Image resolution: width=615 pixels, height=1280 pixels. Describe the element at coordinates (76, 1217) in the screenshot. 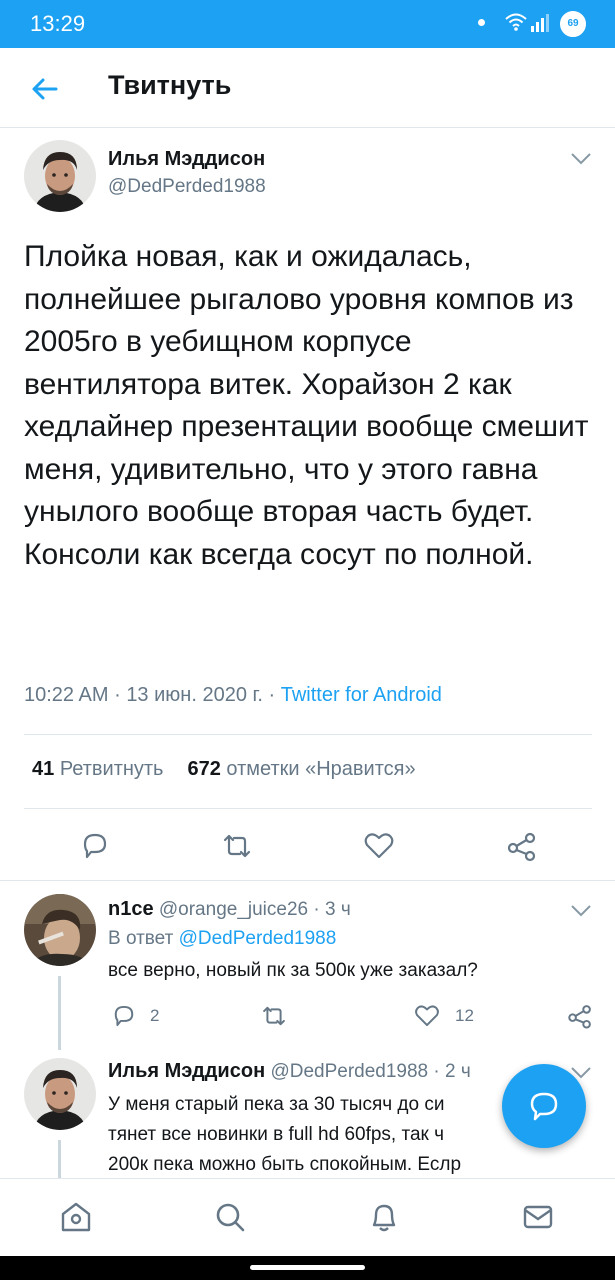

I see `home-icon` at that location.